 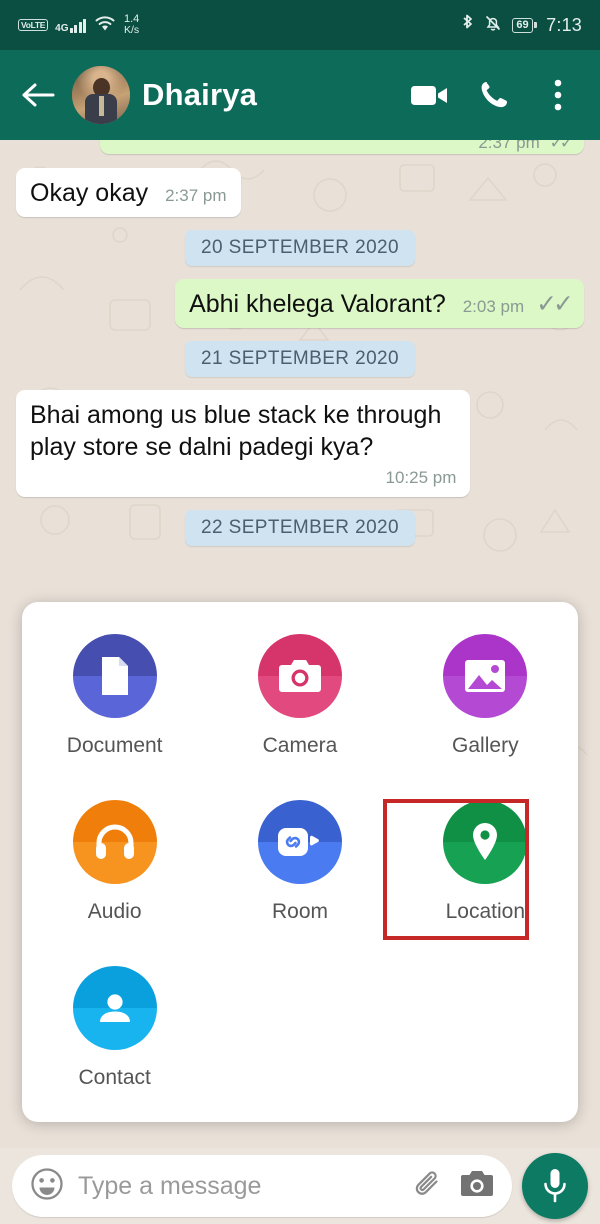 What do you see at coordinates (114, 676) in the screenshot?
I see `document-icon` at bounding box center [114, 676].